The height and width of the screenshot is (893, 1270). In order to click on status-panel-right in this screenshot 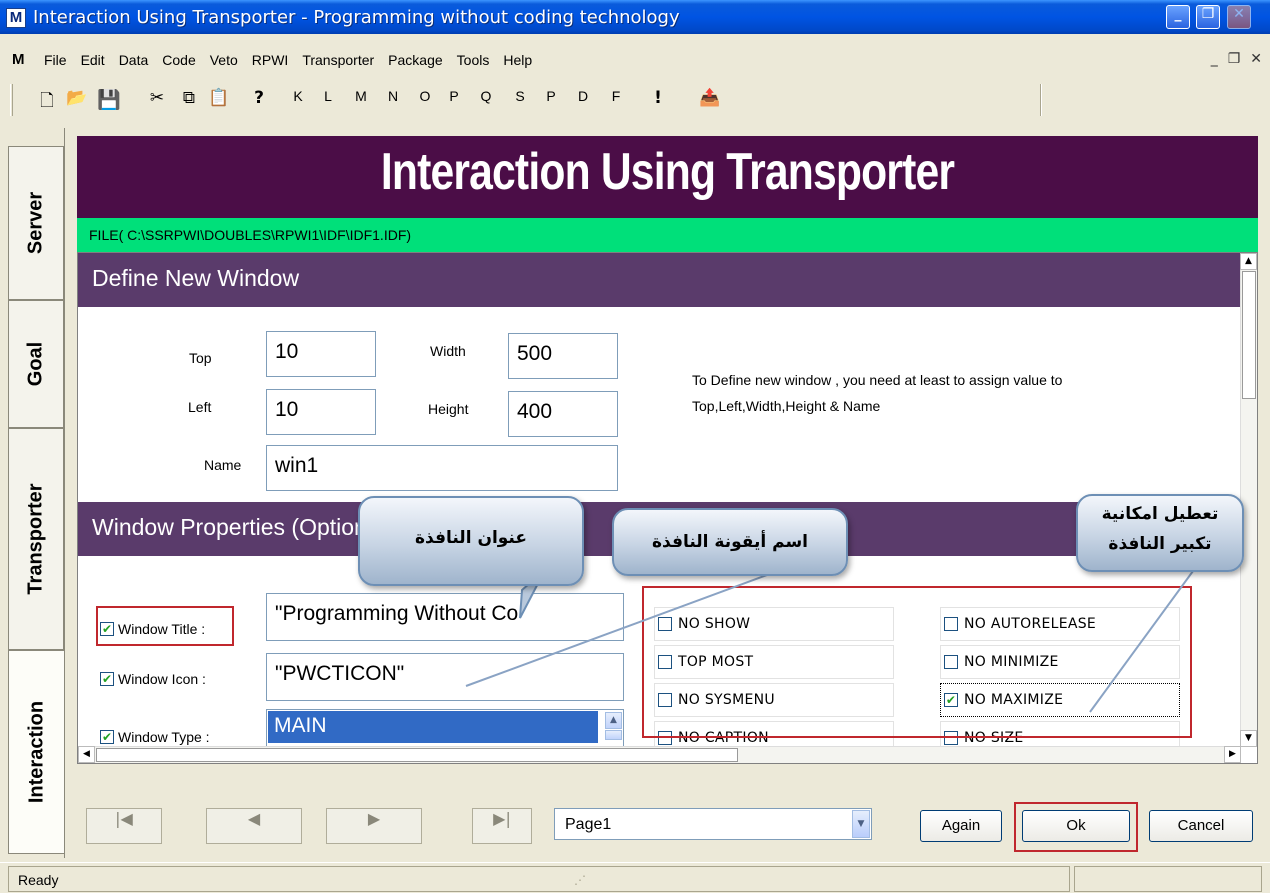, I will do `click(1168, 879)`.